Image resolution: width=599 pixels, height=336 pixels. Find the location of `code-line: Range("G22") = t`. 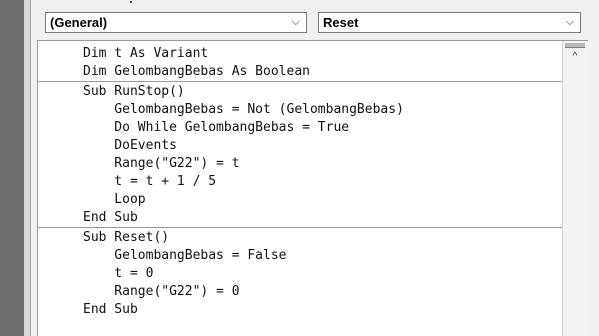

code-line: Range("G22") = t is located at coordinates (161, 163).